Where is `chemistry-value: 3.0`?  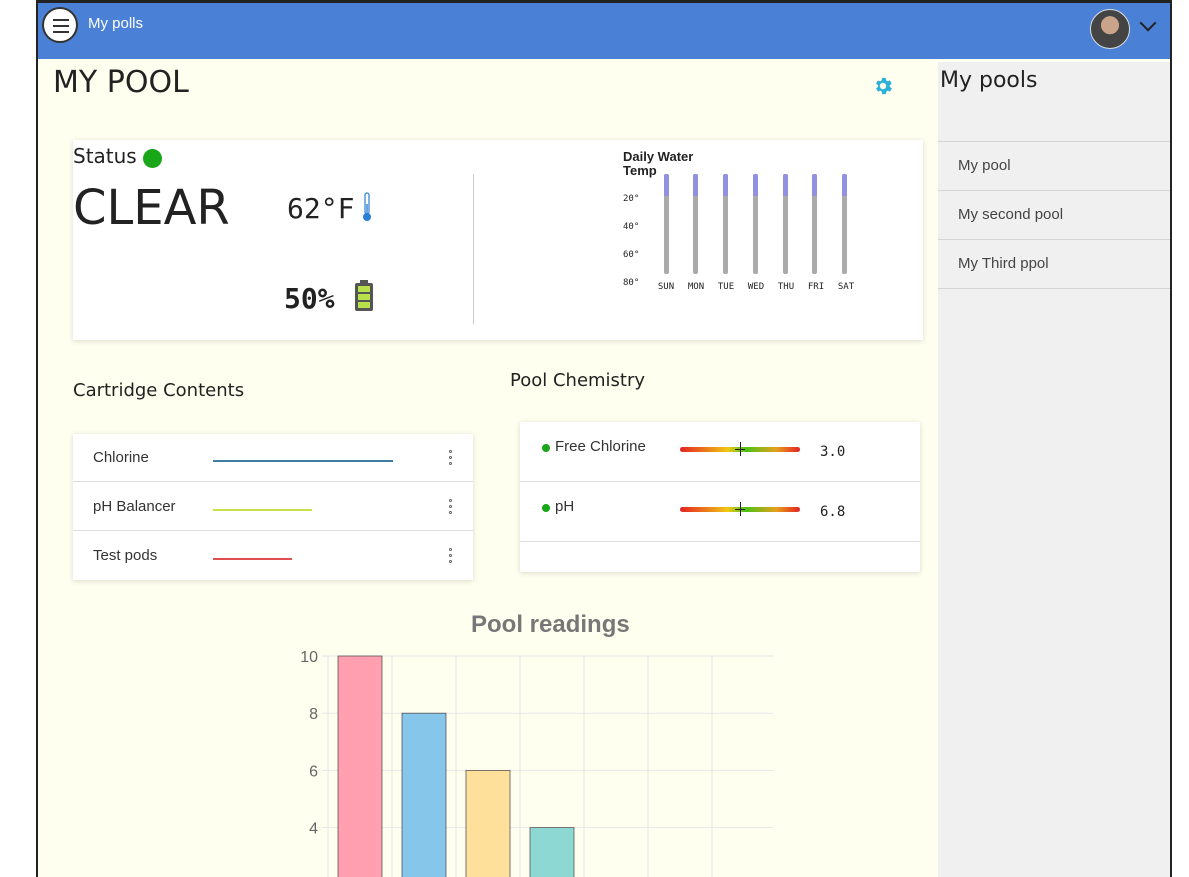
chemistry-value: 3.0 is located at coordinates (833, 452).